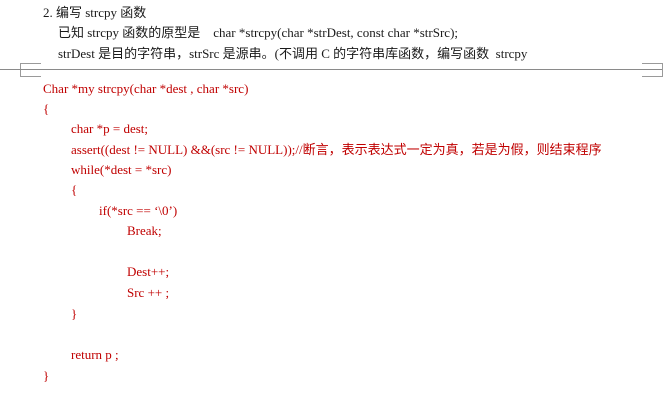  I want to click on code-line-src-increment: Src ++ ;, so click(148, 292).